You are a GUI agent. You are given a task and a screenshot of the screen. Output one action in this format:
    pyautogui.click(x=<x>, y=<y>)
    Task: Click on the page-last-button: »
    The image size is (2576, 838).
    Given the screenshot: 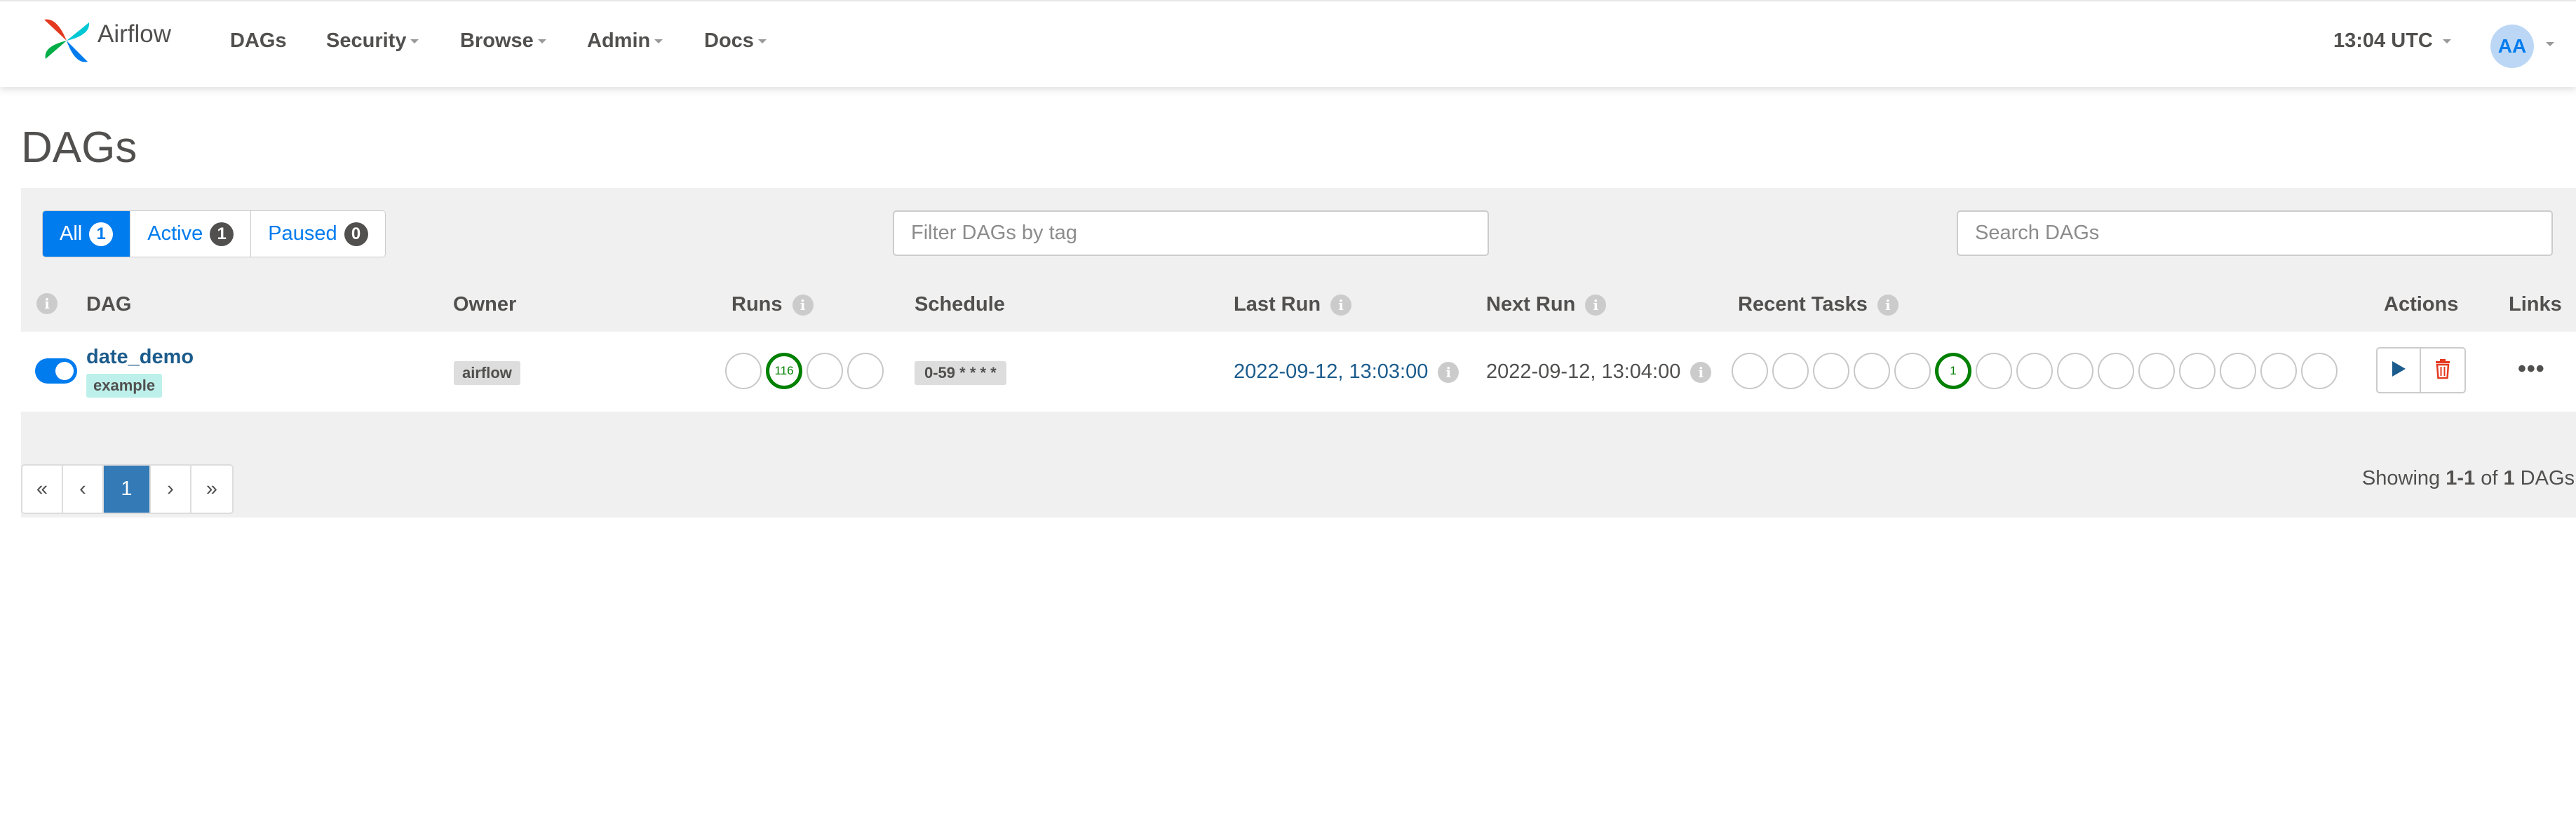 What is the action you would take?
    pyautogui.click(x=211, y=489)
    